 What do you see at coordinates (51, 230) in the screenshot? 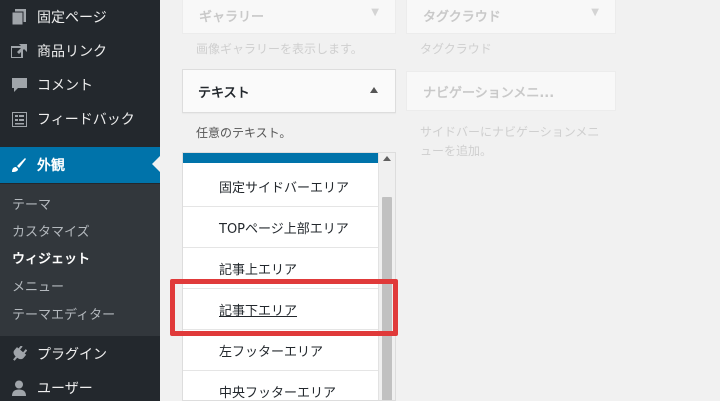
I see `submenu-item-customize: カスタマイズ` at bounding box center [51, 230].